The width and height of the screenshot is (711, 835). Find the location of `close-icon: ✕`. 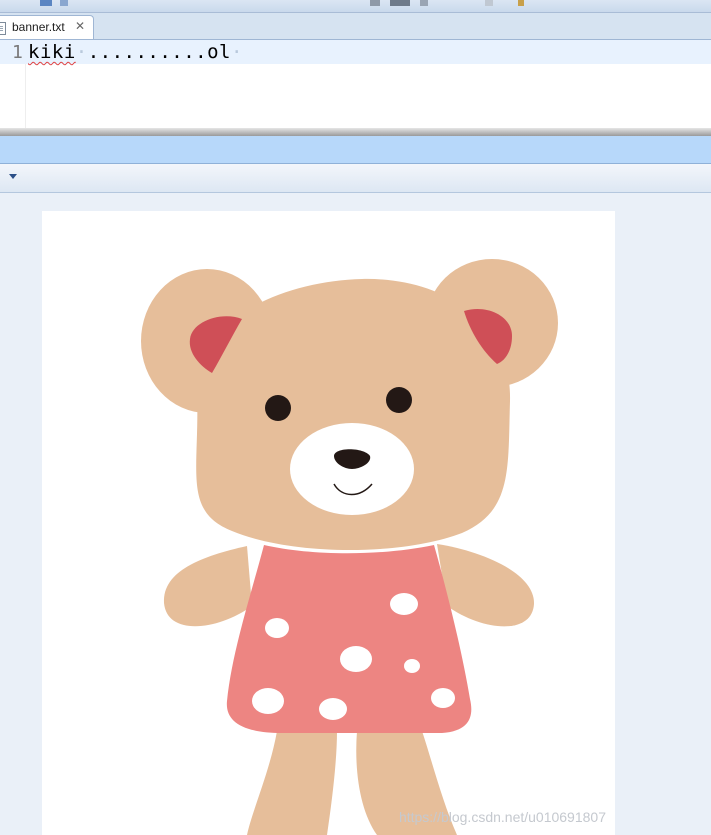

close-icon: ✕ is located at coordinates (80, 26).